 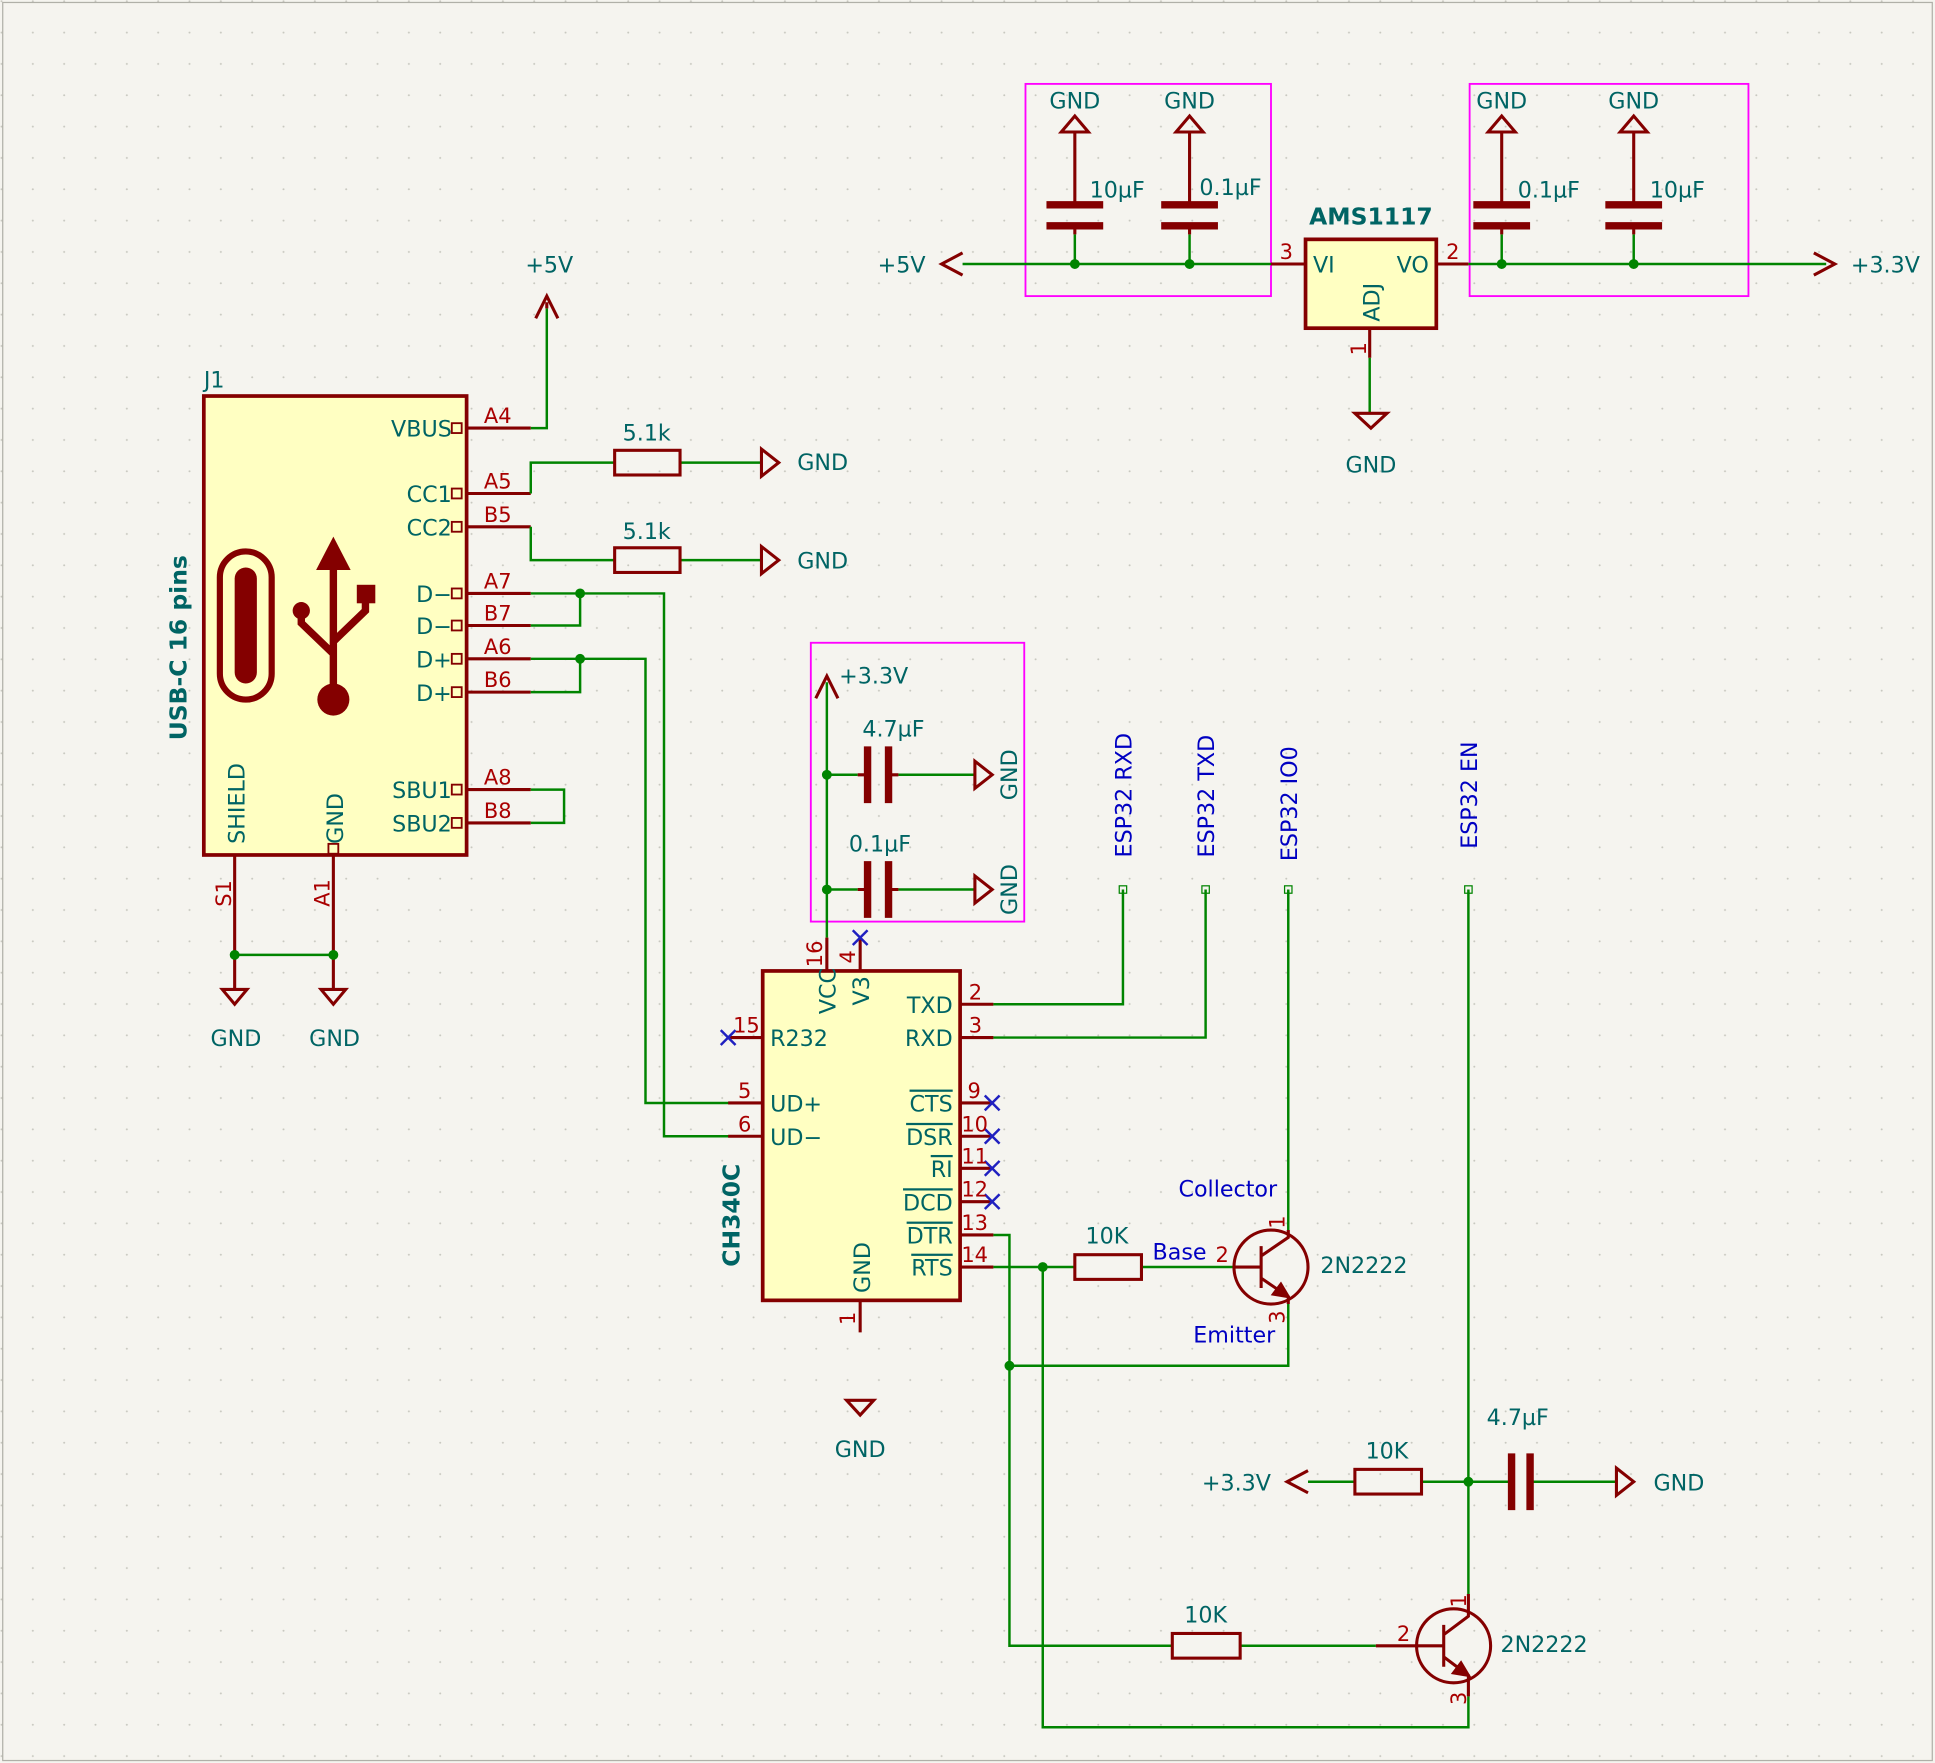 I want to click on pin-name: TXD, so click(x=929, y=1006).